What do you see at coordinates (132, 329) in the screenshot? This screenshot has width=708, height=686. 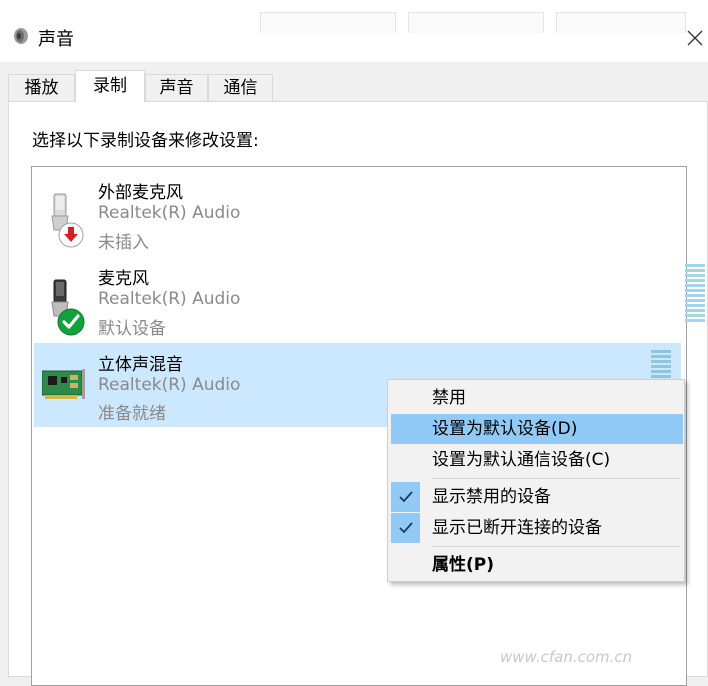 I see `device-status: 默认设备` at bounding box center [132, 329].